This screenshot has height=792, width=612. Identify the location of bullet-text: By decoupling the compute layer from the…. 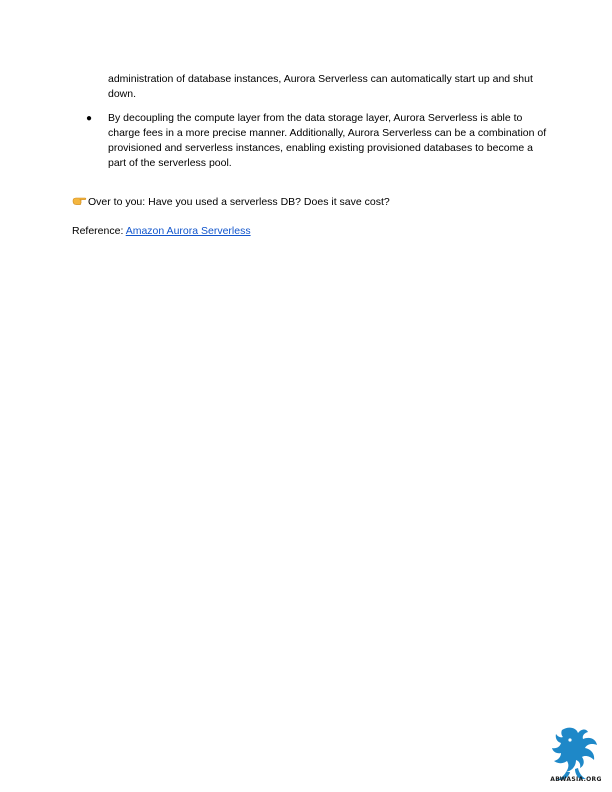
(327, 140).